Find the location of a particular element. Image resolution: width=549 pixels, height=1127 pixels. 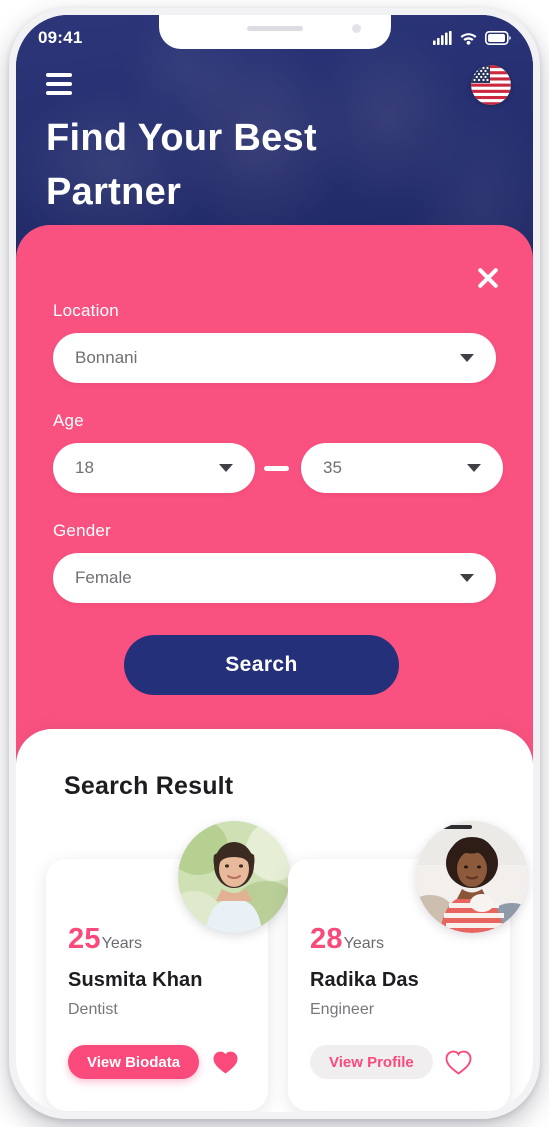

battery-icon is located at coordinates (498, 37).